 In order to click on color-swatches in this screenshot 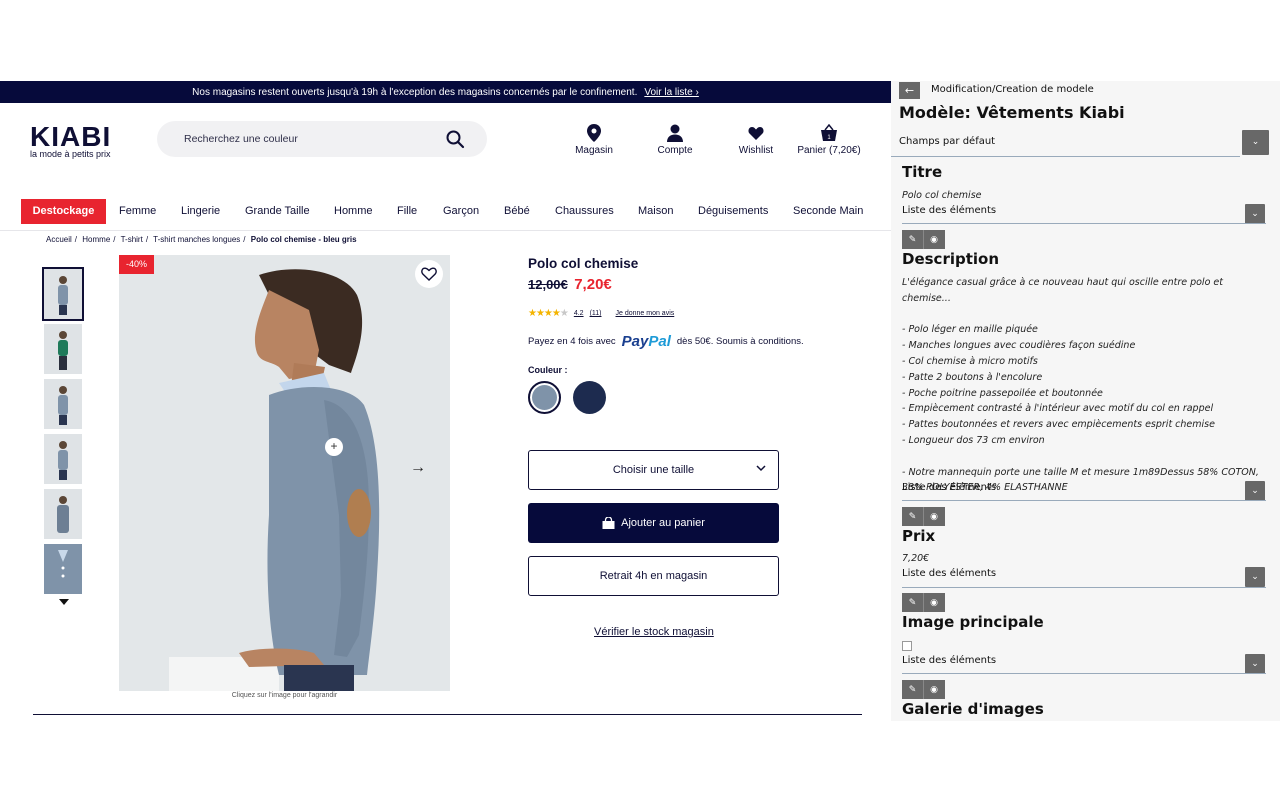, I will do `click(678, 397)`.